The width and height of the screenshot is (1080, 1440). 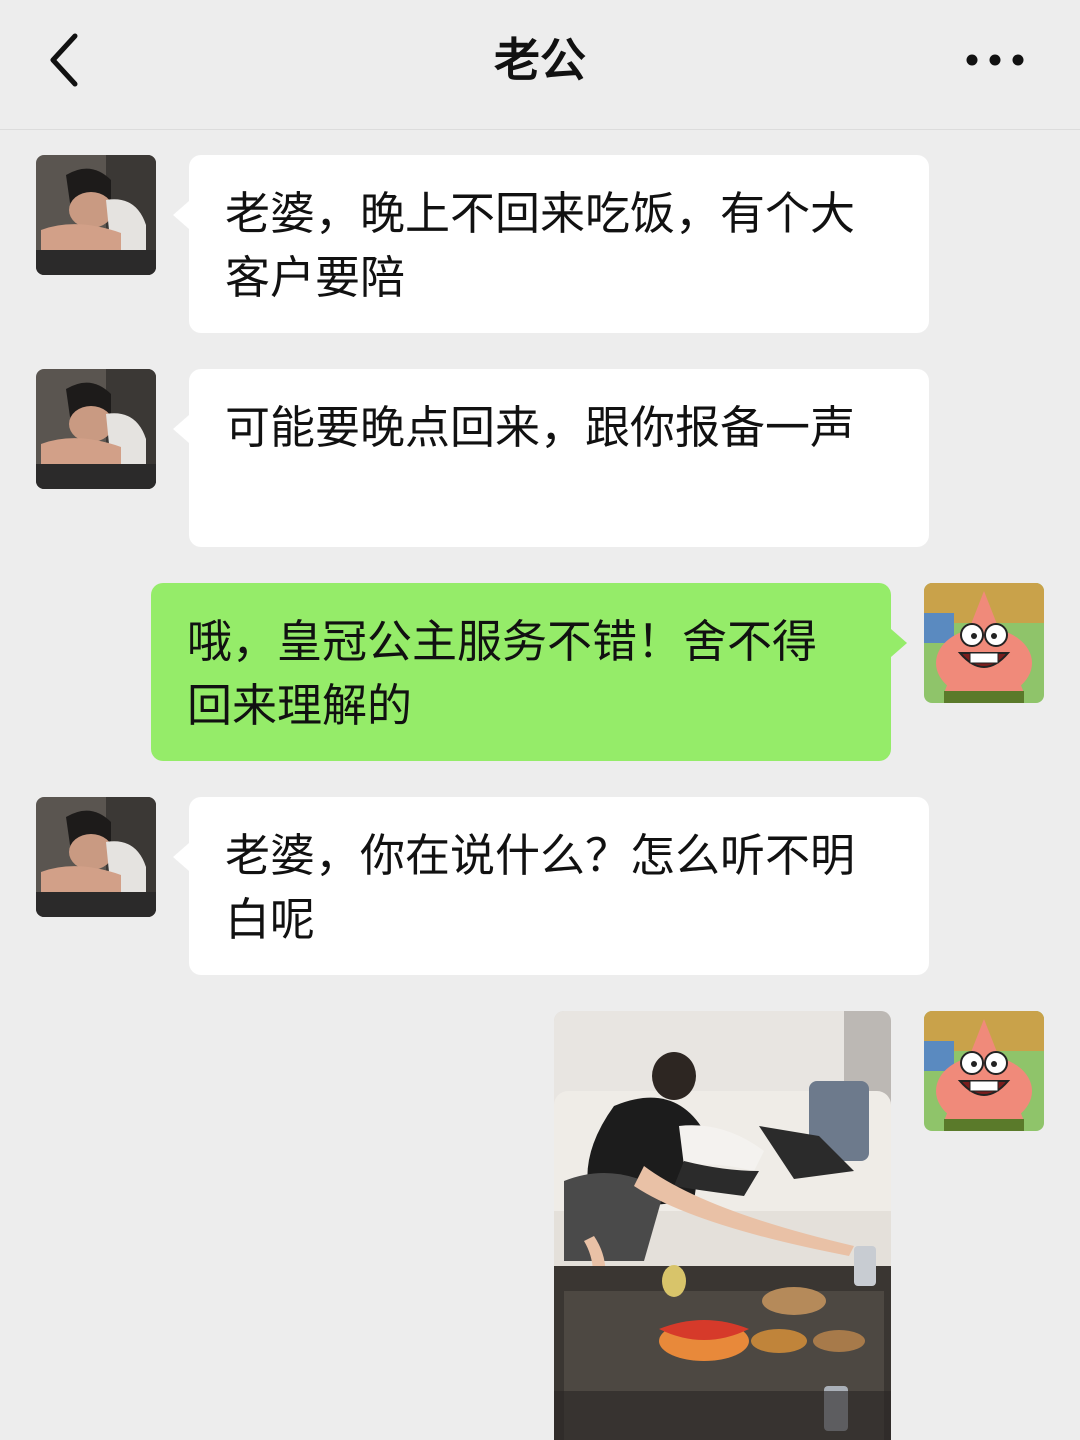 I want to click on message-bubble: 可能要晚点回来，跟你报备一声, so click(x=559, y=458).